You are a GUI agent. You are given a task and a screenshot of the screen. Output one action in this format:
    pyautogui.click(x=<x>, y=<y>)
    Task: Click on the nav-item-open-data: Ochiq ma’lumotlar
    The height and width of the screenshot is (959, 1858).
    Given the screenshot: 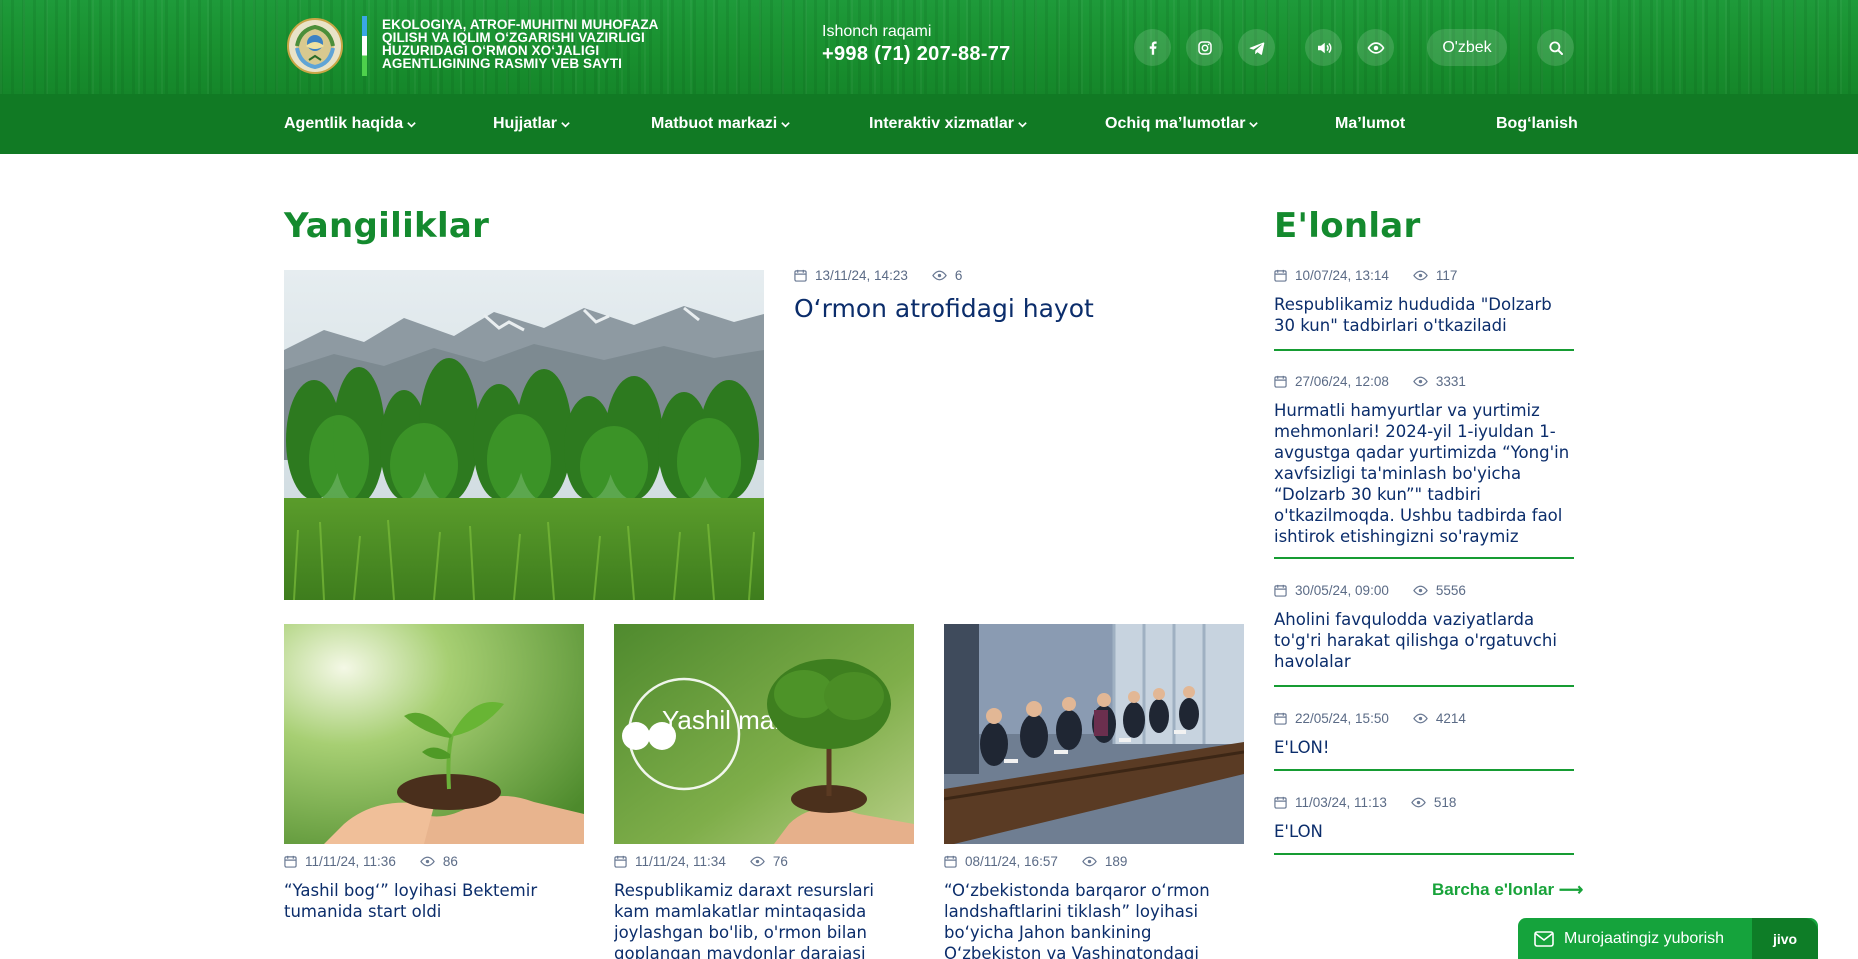 What is the action you would take?
    pyautogui.click(x=1182, y=124)
    